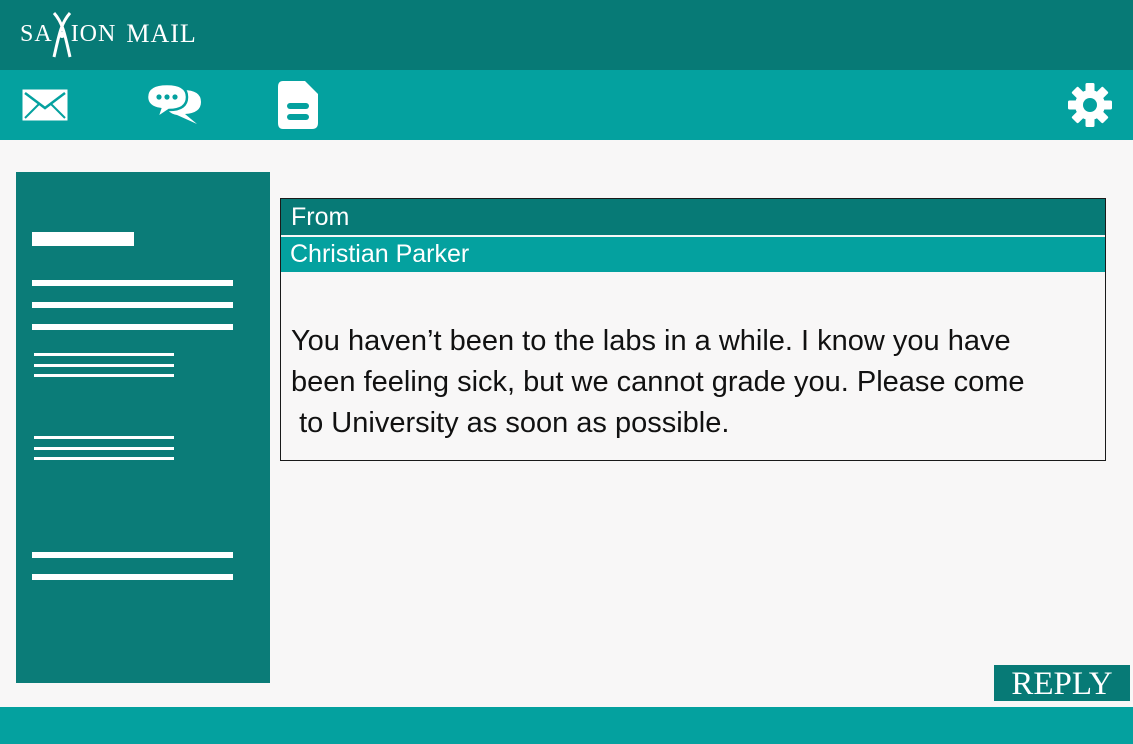 This screenshot has height=744, width=1133. I want to click on toolbar, so click(566, 105).